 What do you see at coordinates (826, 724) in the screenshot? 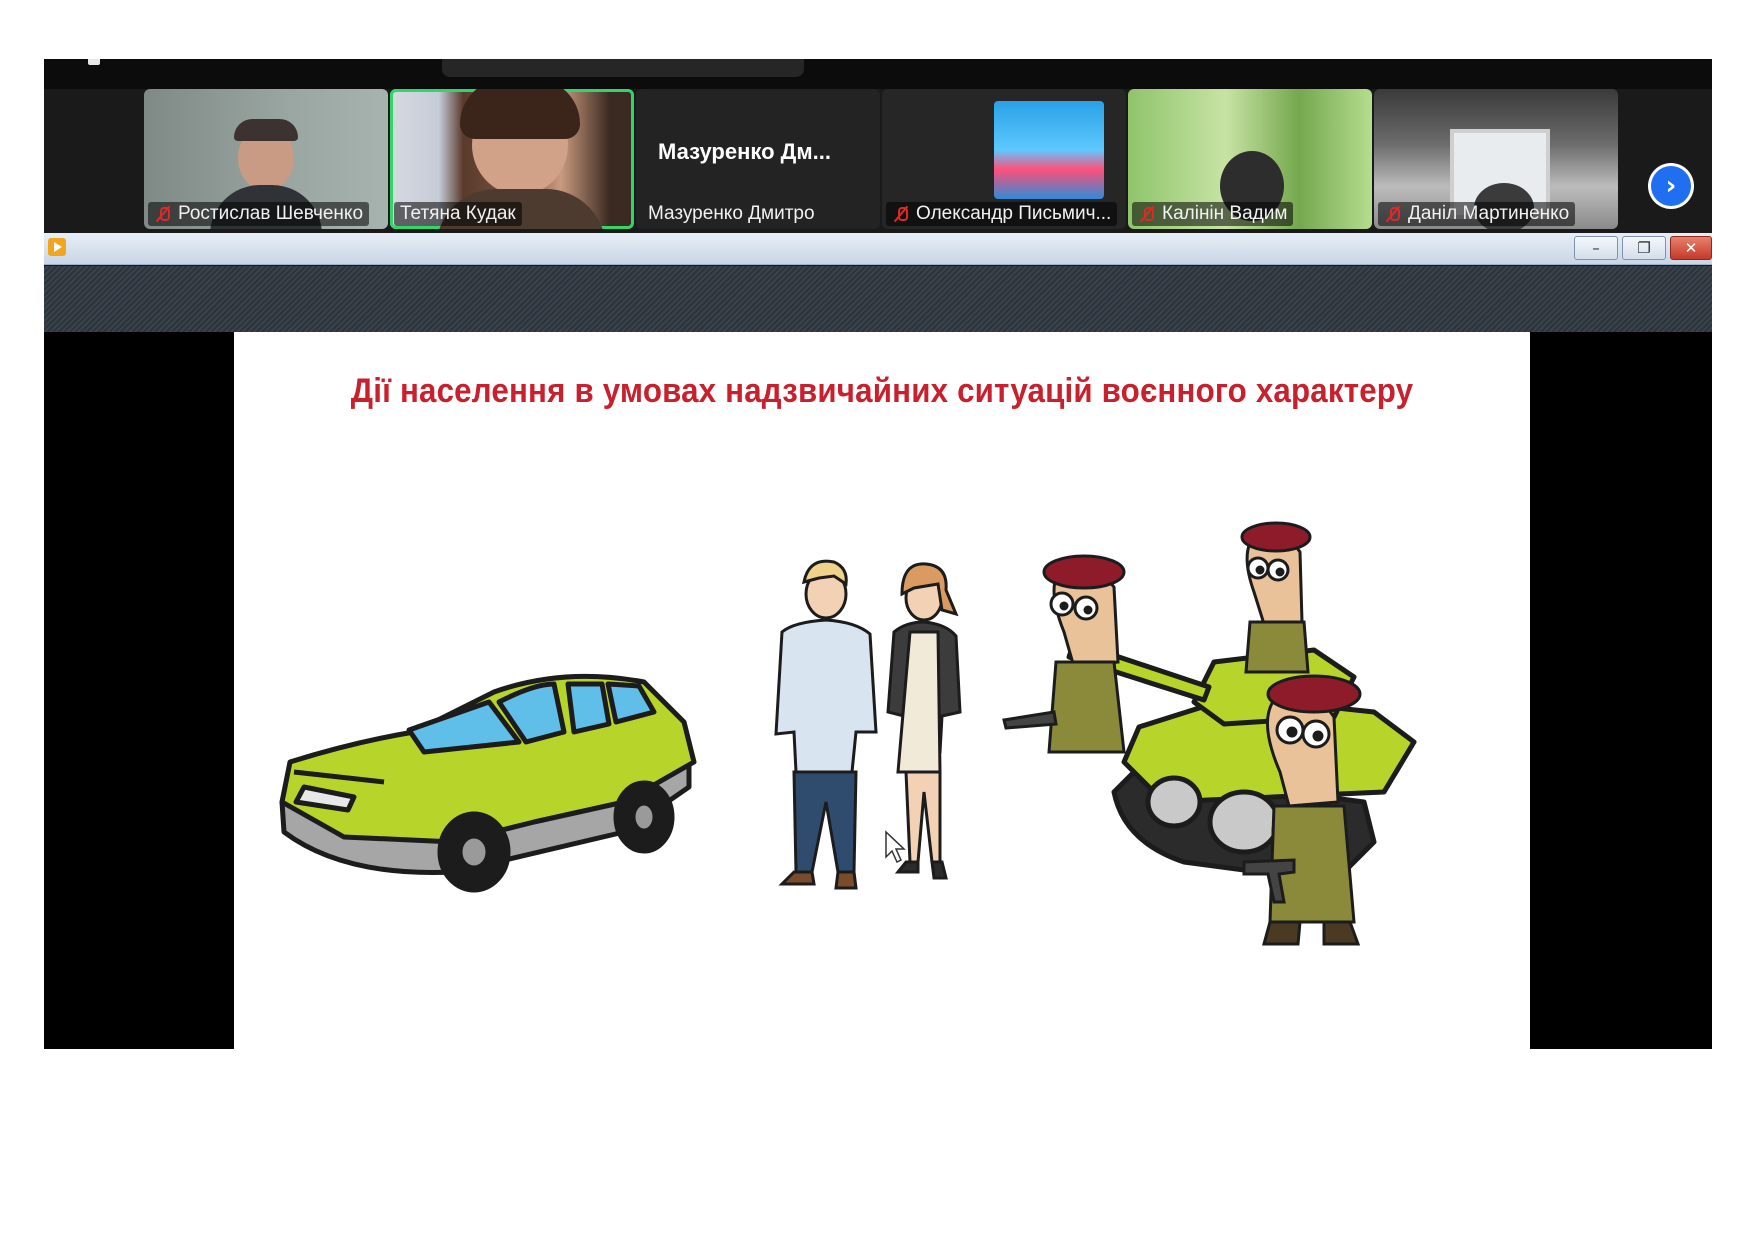
I see `man-illustration` at bounding box center [826, 724].